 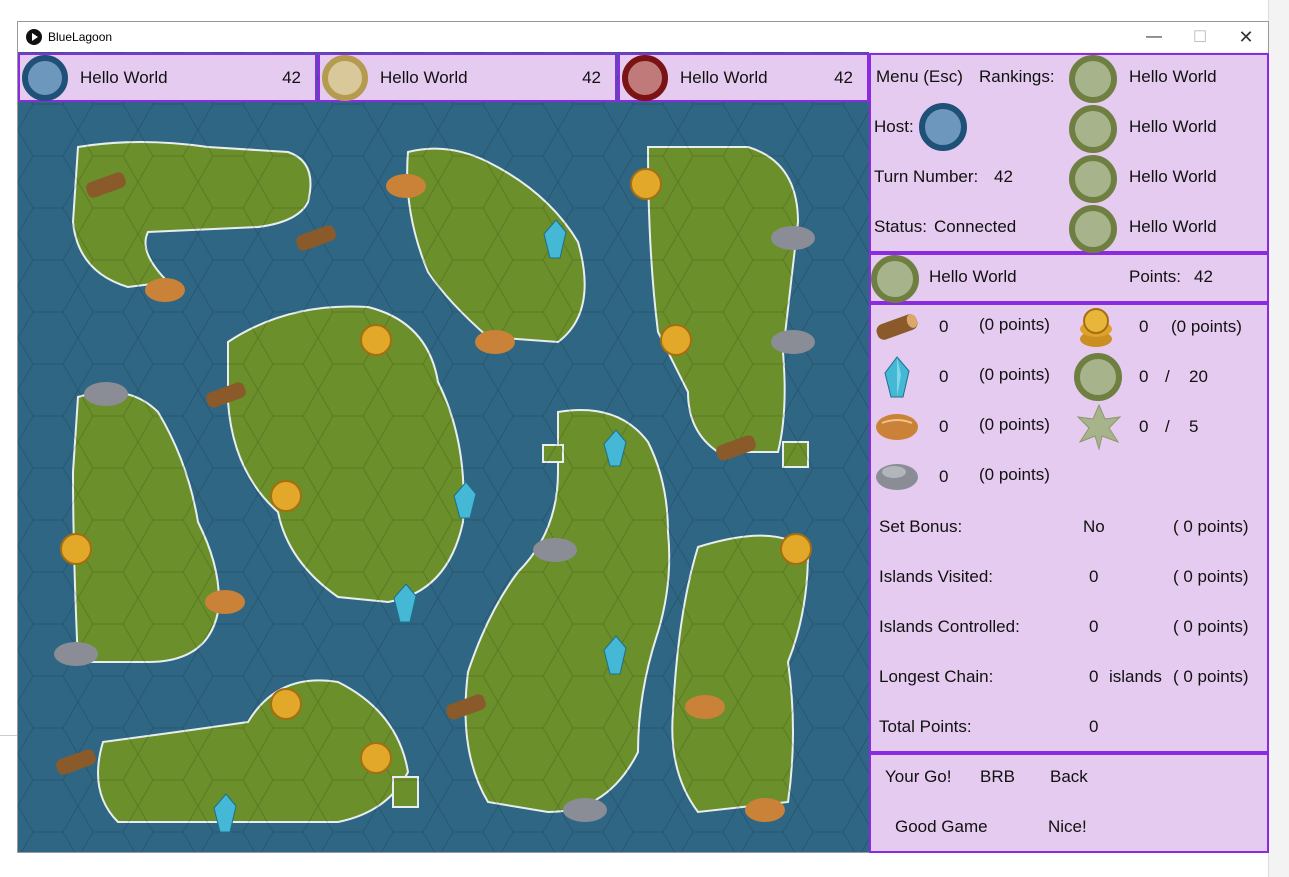 I want to click on set-bonus-value: No, so click(x=1094, y=526).